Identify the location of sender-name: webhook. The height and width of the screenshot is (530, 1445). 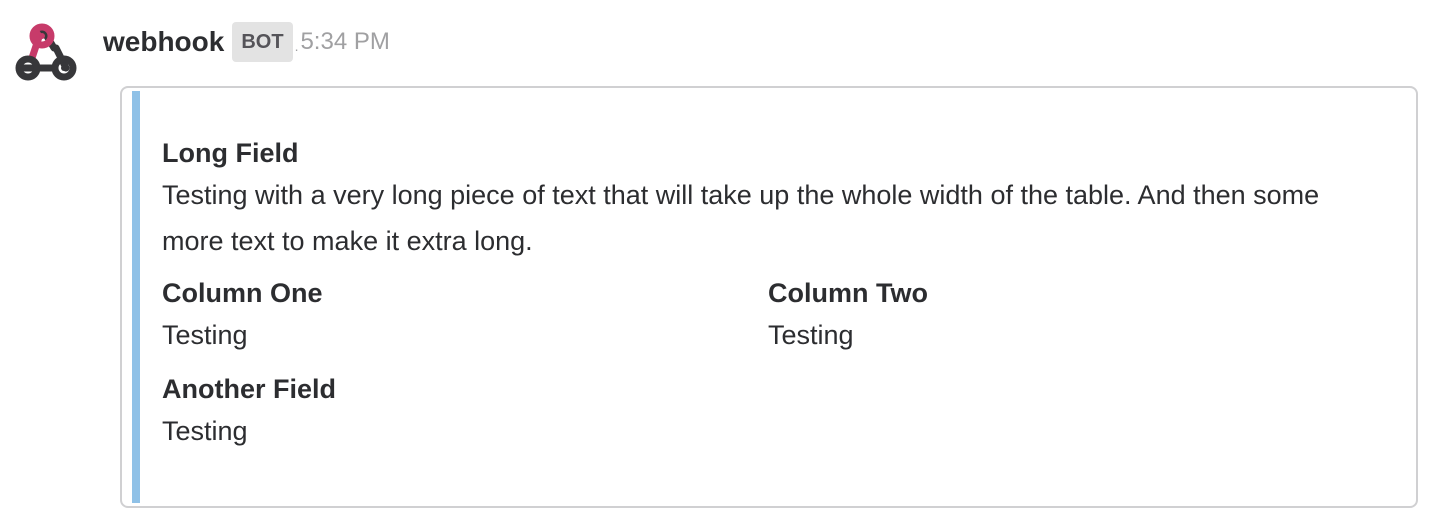
(163, 42).